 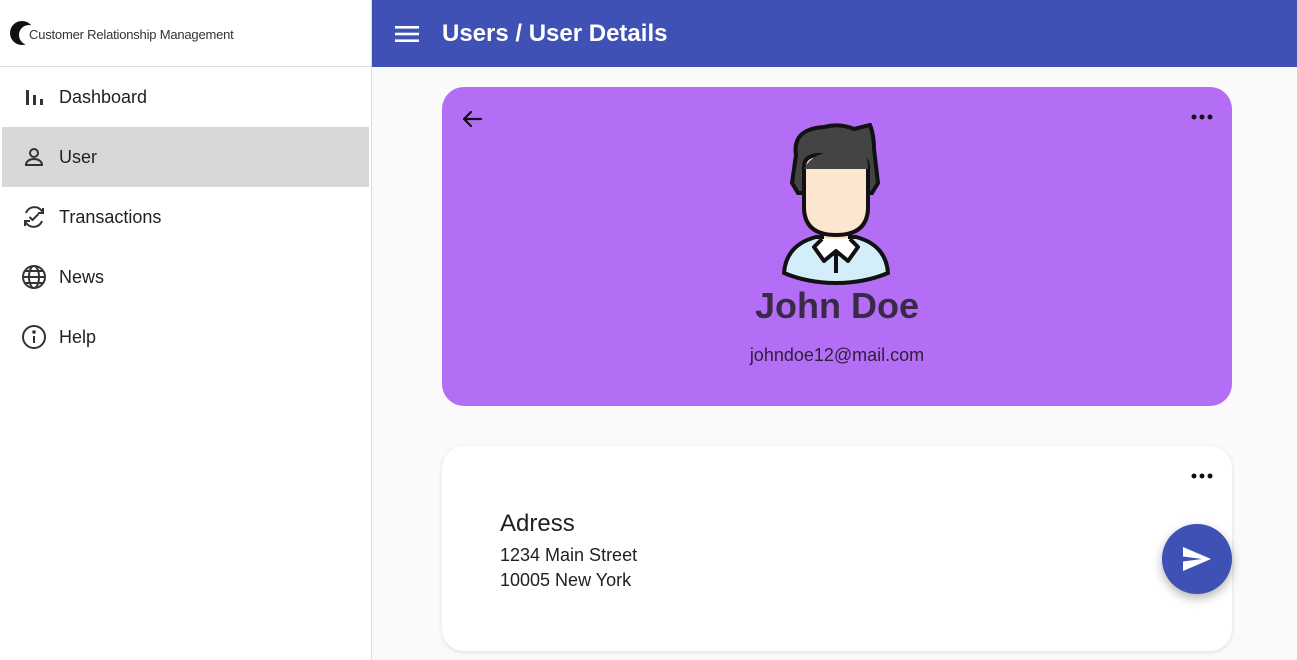 What do you see at coordinates (836, 305) in the screenshot?
I see `user-name: John Doe` at bounding box center [836, 305].